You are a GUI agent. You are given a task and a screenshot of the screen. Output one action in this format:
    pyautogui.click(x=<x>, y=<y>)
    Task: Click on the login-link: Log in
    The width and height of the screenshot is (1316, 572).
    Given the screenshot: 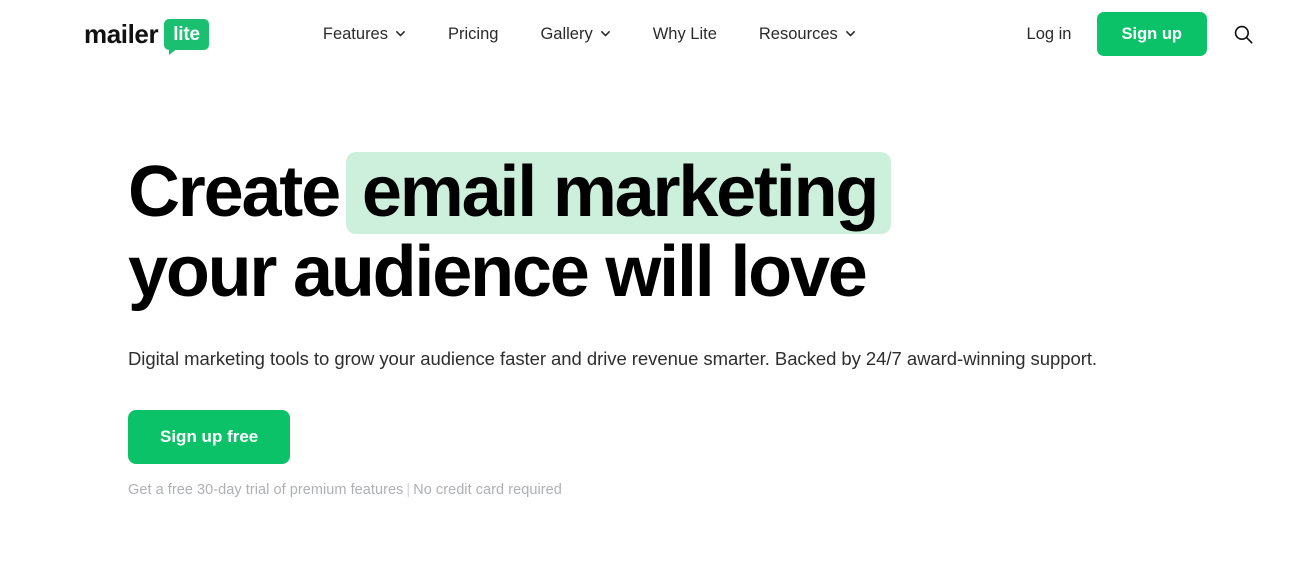 What is the action you would take?
    pyautogui.click(x=1049, y=34)
    